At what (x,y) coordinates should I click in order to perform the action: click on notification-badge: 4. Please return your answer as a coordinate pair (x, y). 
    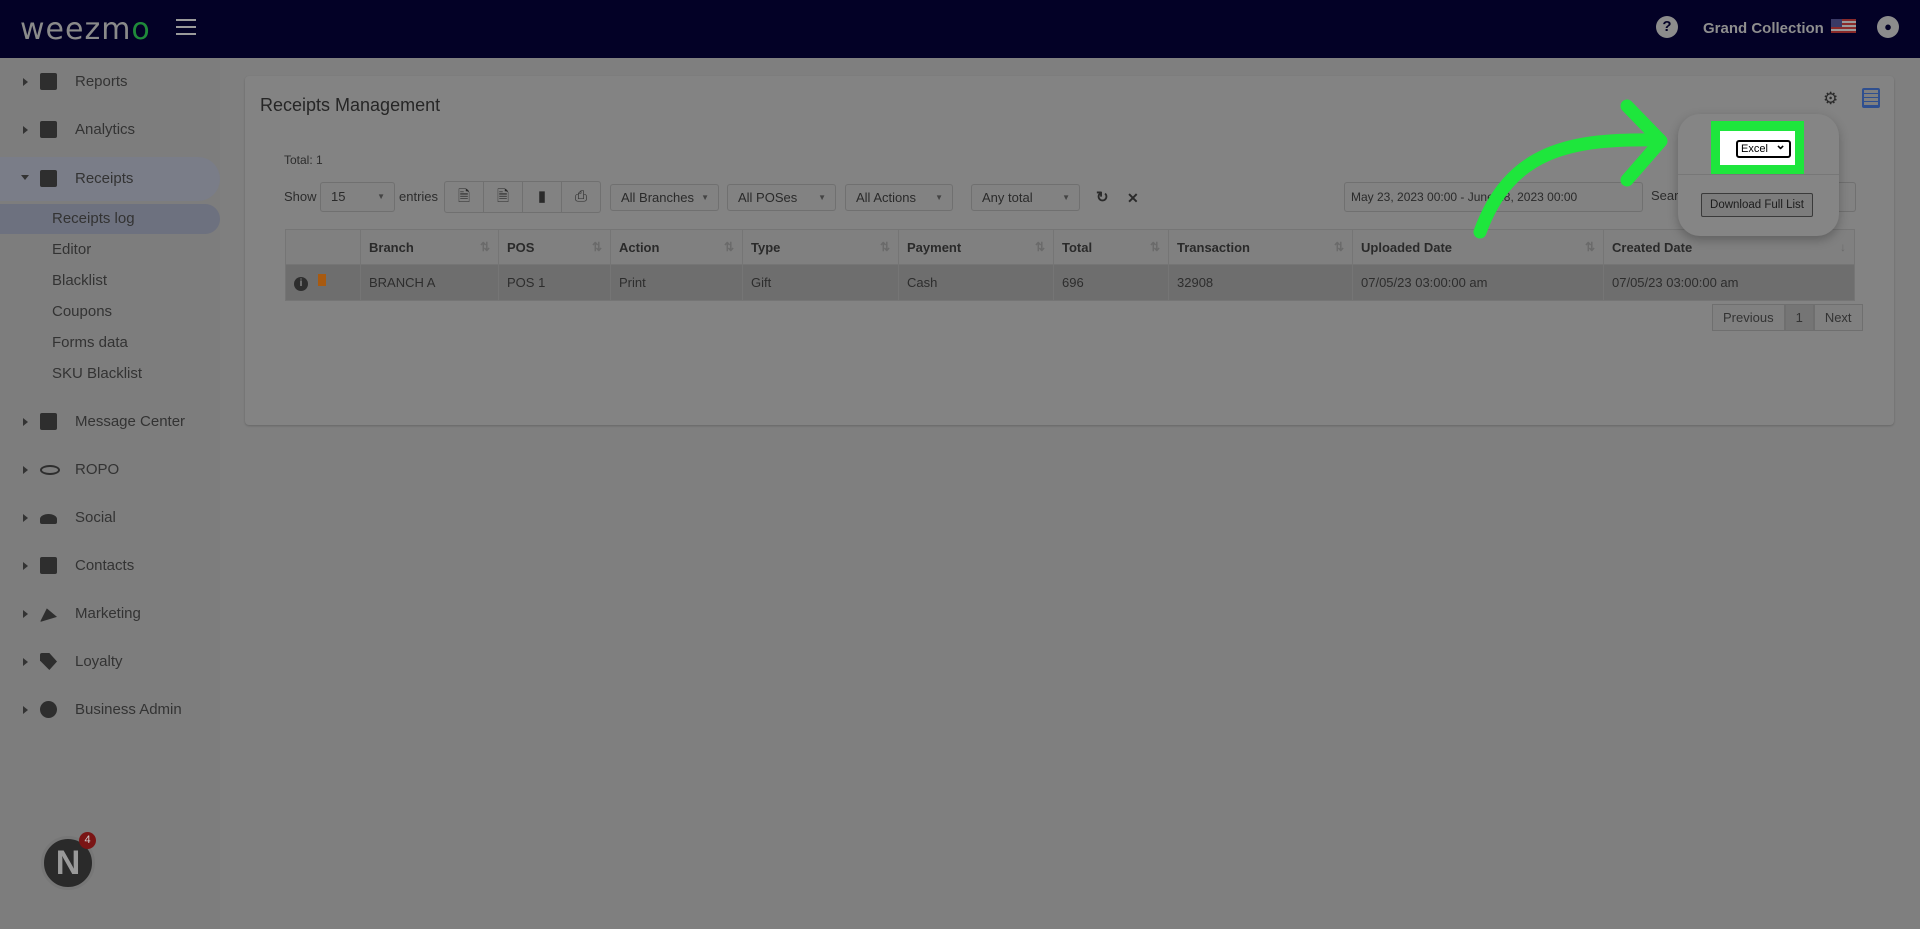
    Looking at the image, I should click on (87, 840).